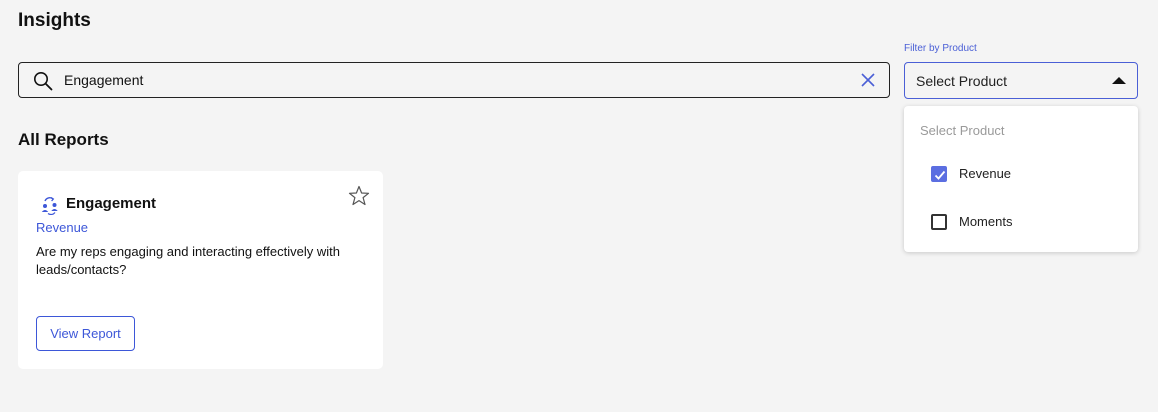 The width and height of the screenshot is (1158, 412). I want to click on dropdown-option-revenue: Revenue, so click(1026, 174).